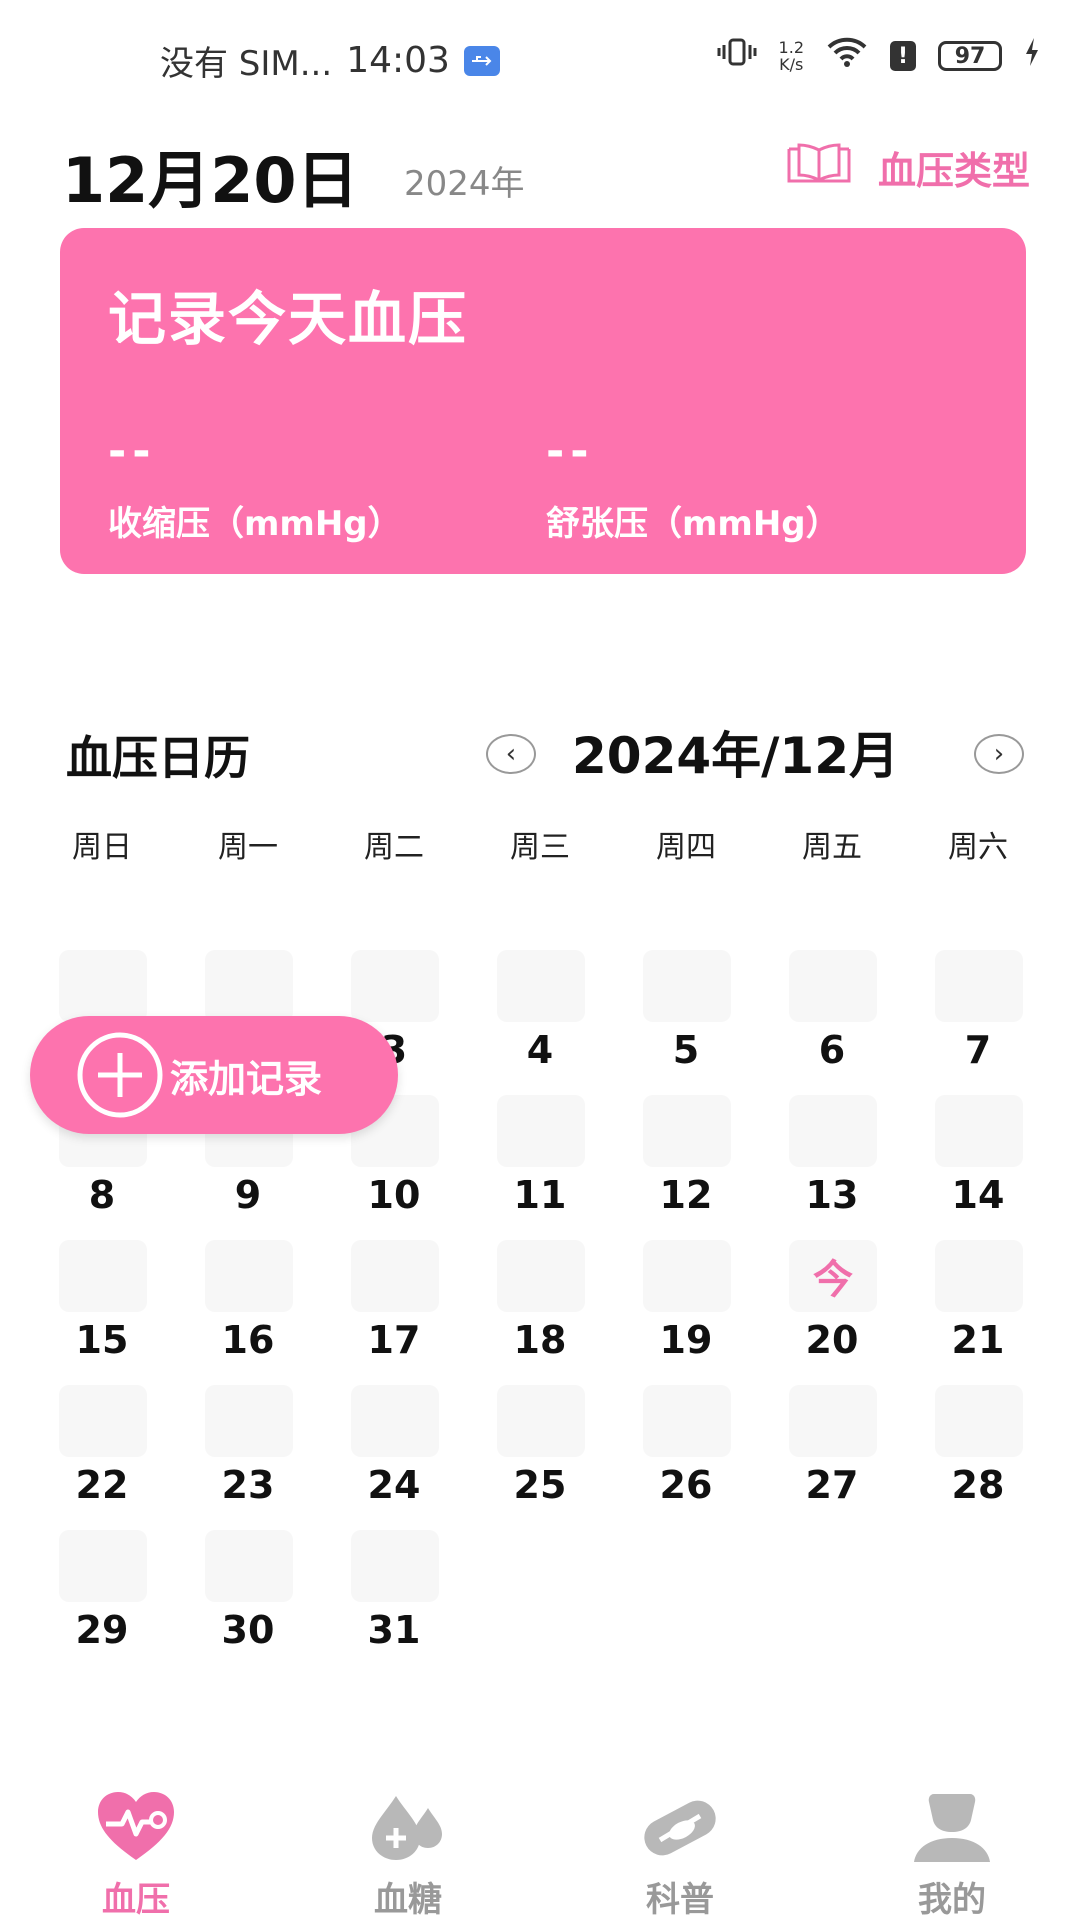 Image resolution: width=1080 pixels, height=1921 pixels. I want to click on network-speed: 1.2 K/s, so click(791, 56).